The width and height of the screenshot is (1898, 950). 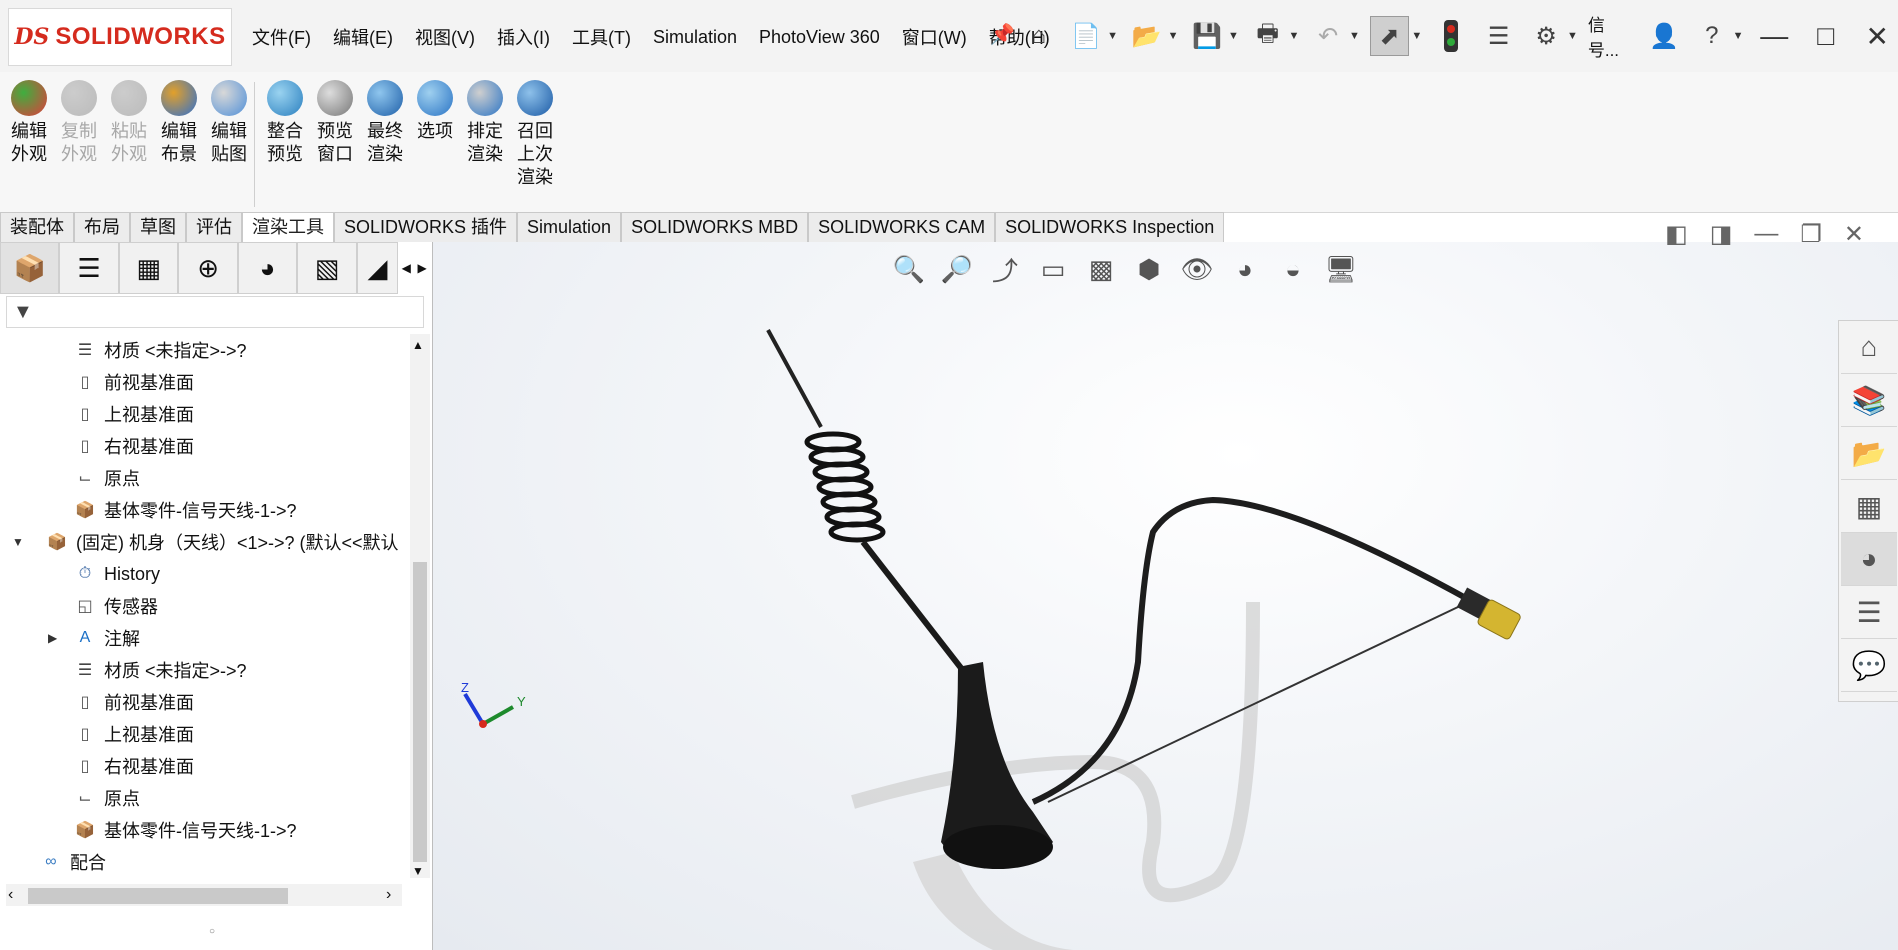 What do you see at coordinates (418, 345) in the screenshot?
I see `scroll-up-icon: ▲` at bounding box center [418, 345].